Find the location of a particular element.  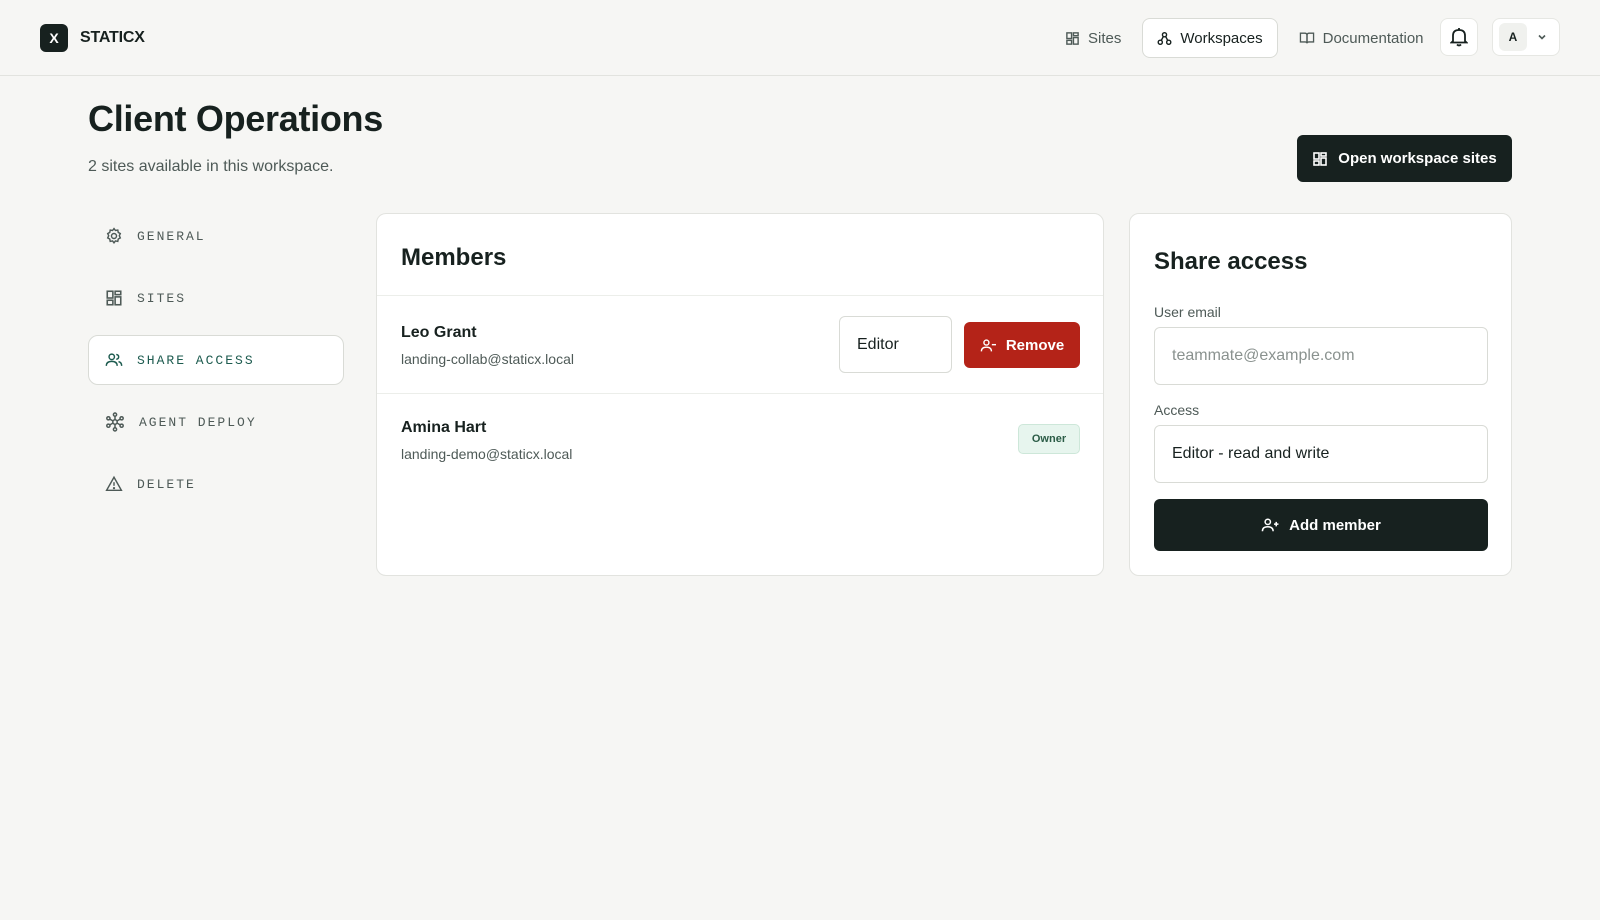

book-icon is located at coordinates (1311, 38).